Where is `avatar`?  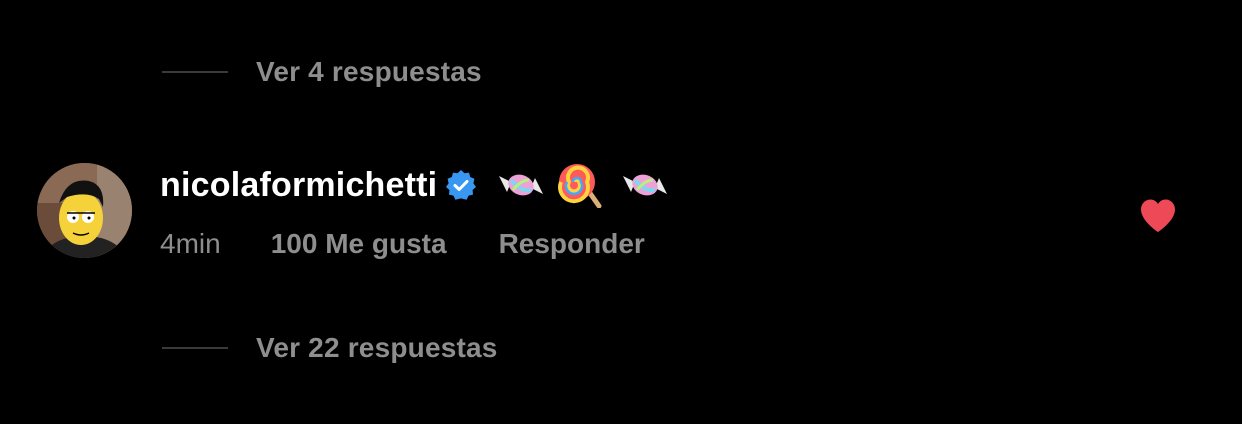 avatar is located at coordinates (84, 210).